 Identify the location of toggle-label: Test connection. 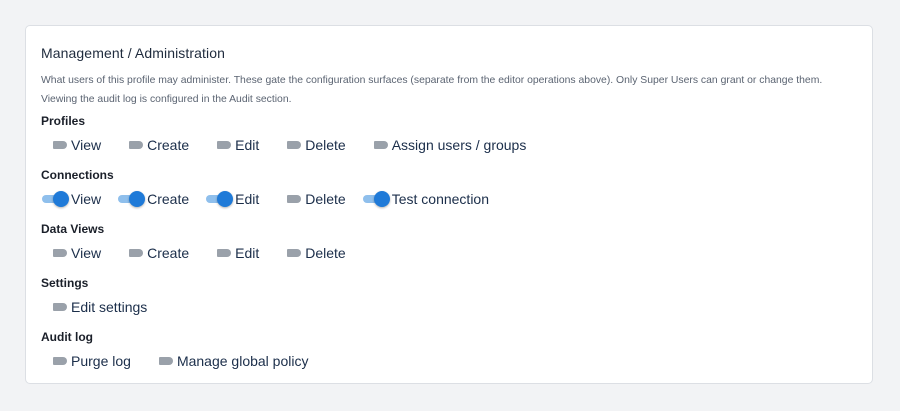
(440, 199).